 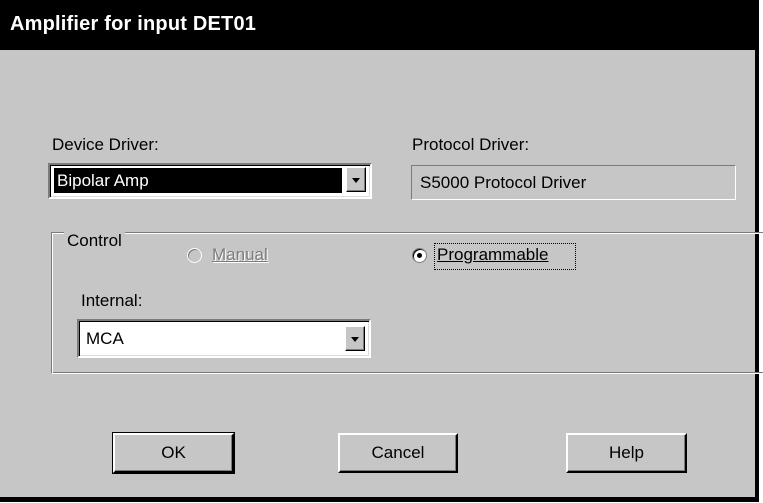 I want to click on programmable-radio-label: Programmable, so click(x=493, y=255).